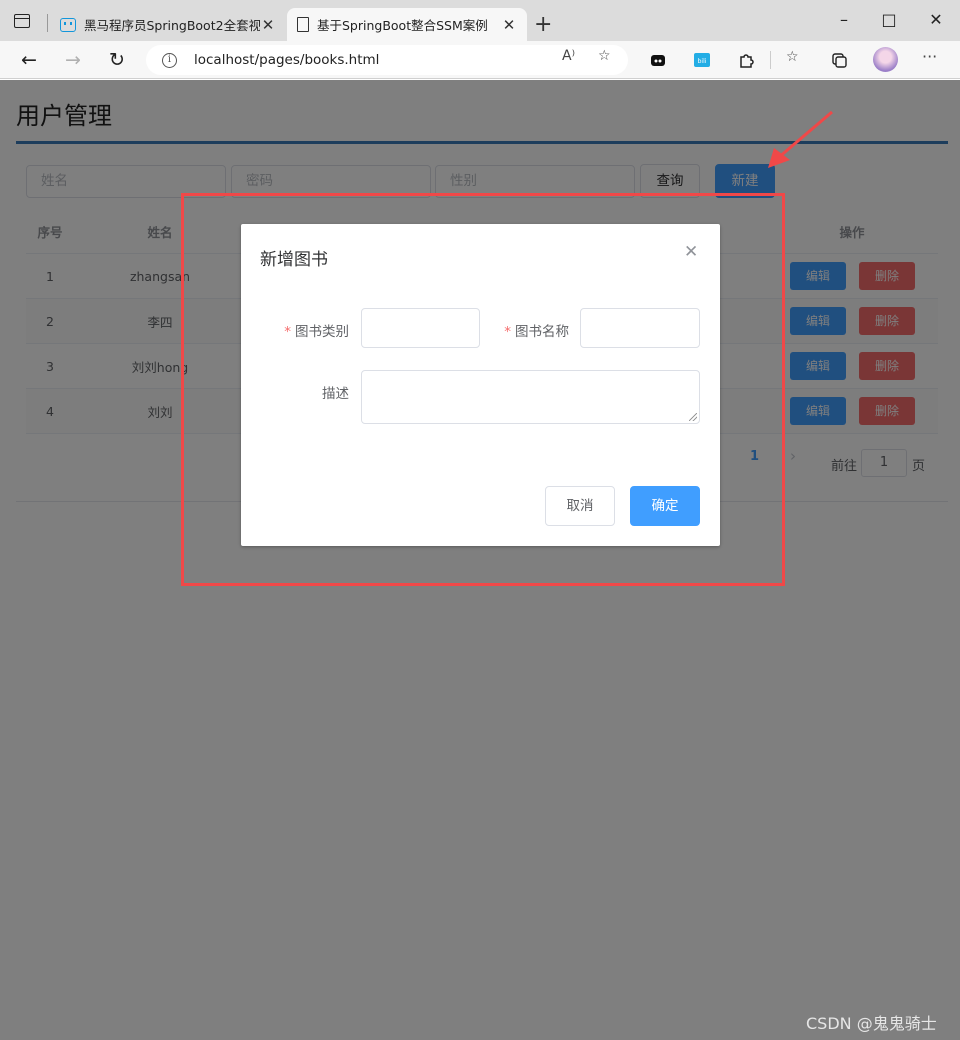 The height and width of the screenshot is (1040, 960). I want to click on url-text: localhost/pages/books.html, so click(286, 60).